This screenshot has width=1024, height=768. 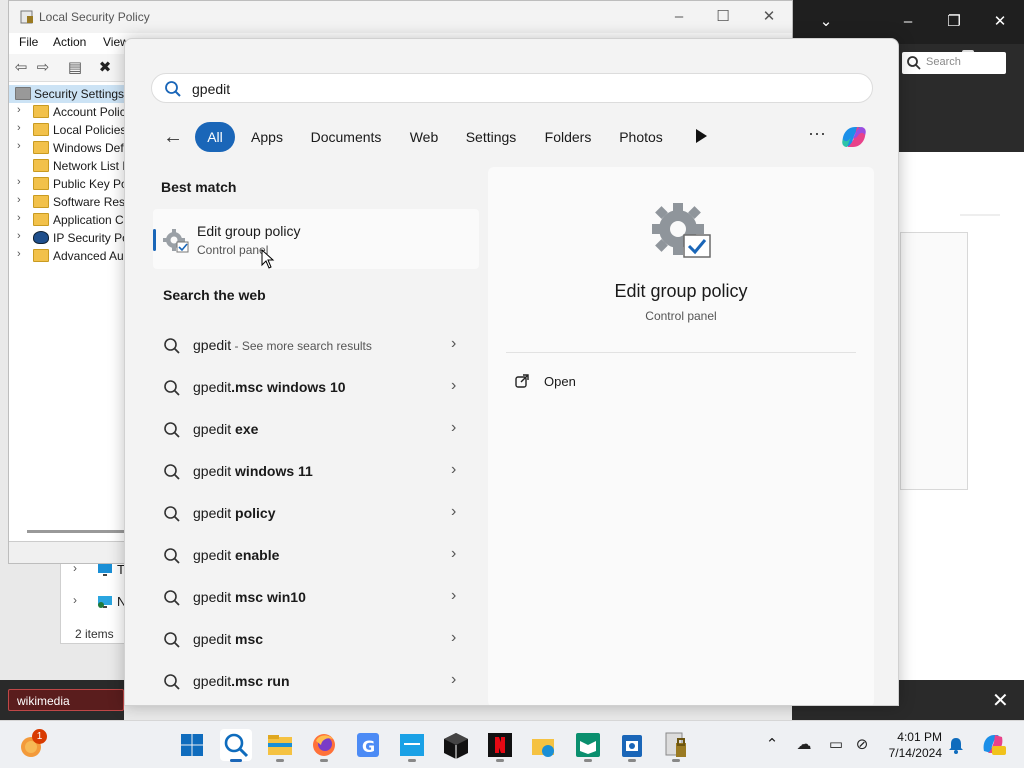 I want to click on tree-node-security-settings: Security Settings, so click(x=67, y=94).